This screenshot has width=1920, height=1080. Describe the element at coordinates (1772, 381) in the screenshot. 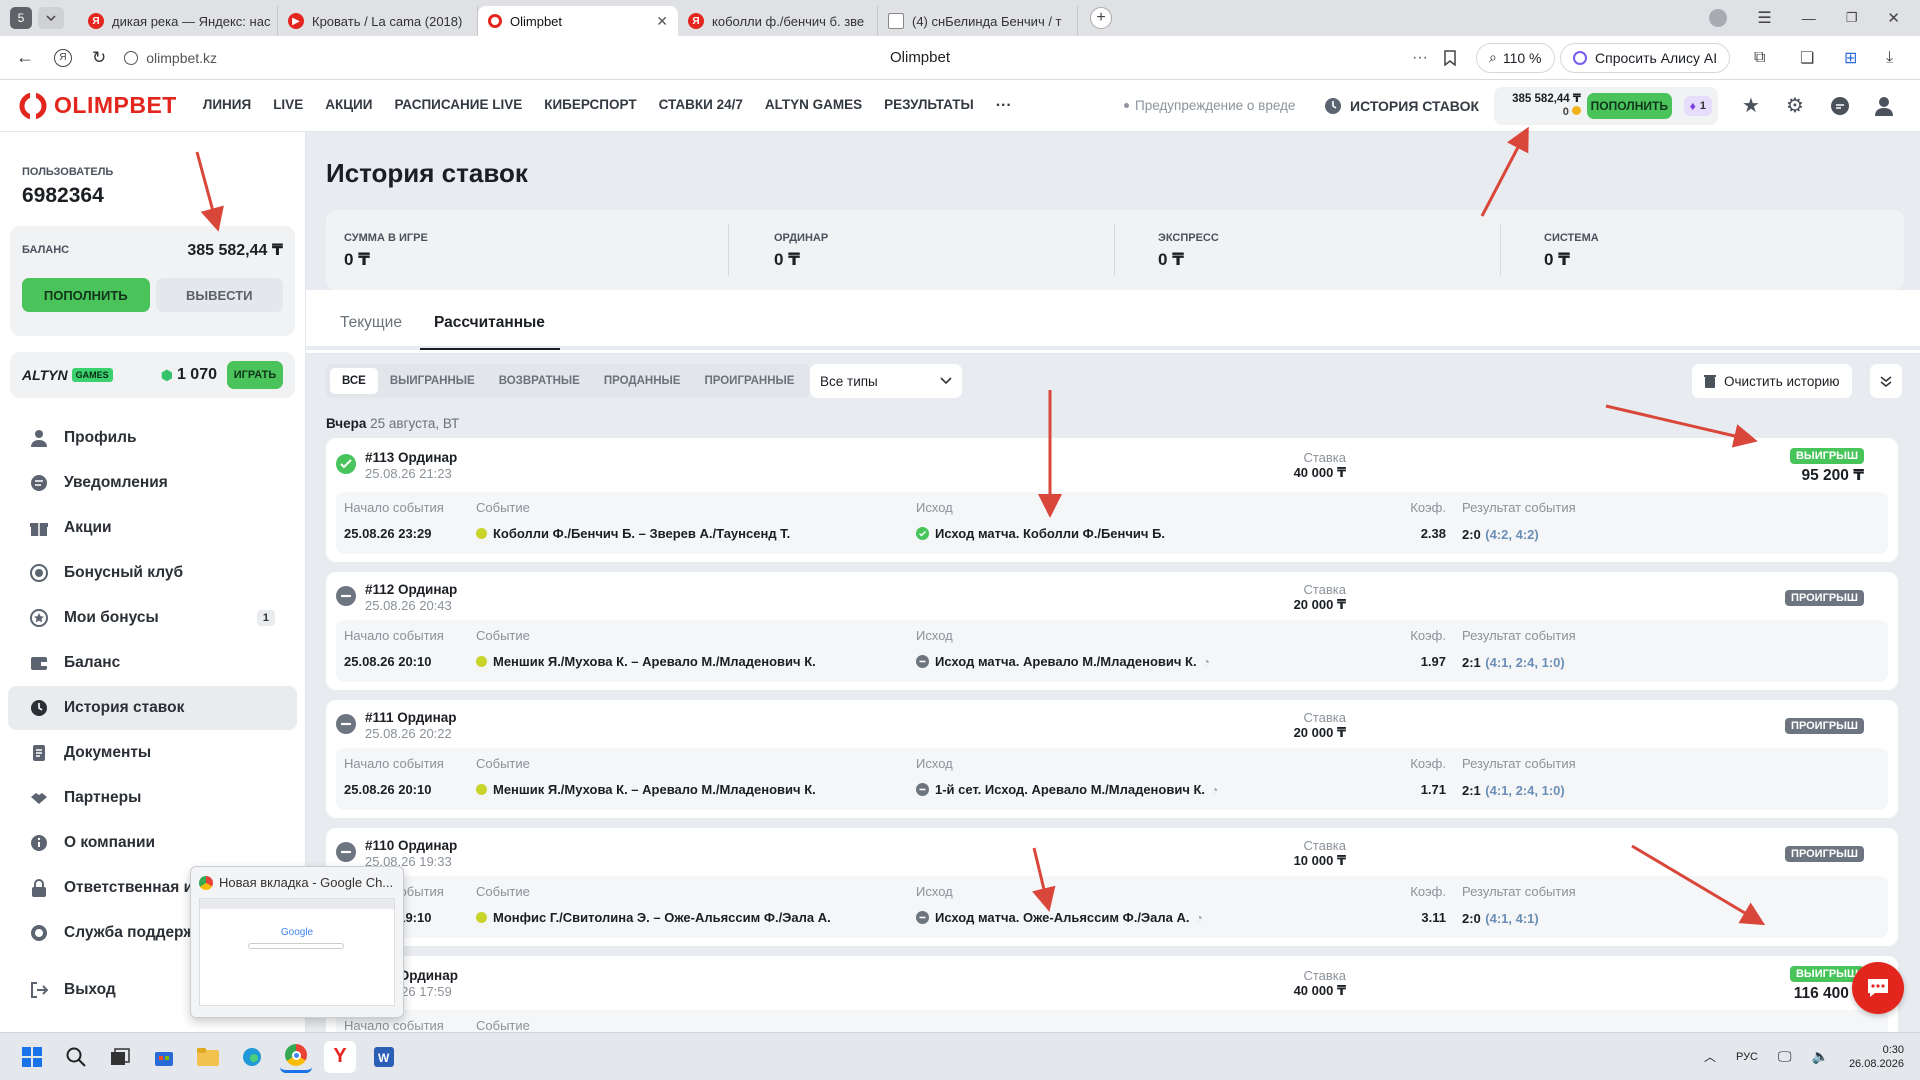

I see `clear-history-button: Очистить историю` at that location.